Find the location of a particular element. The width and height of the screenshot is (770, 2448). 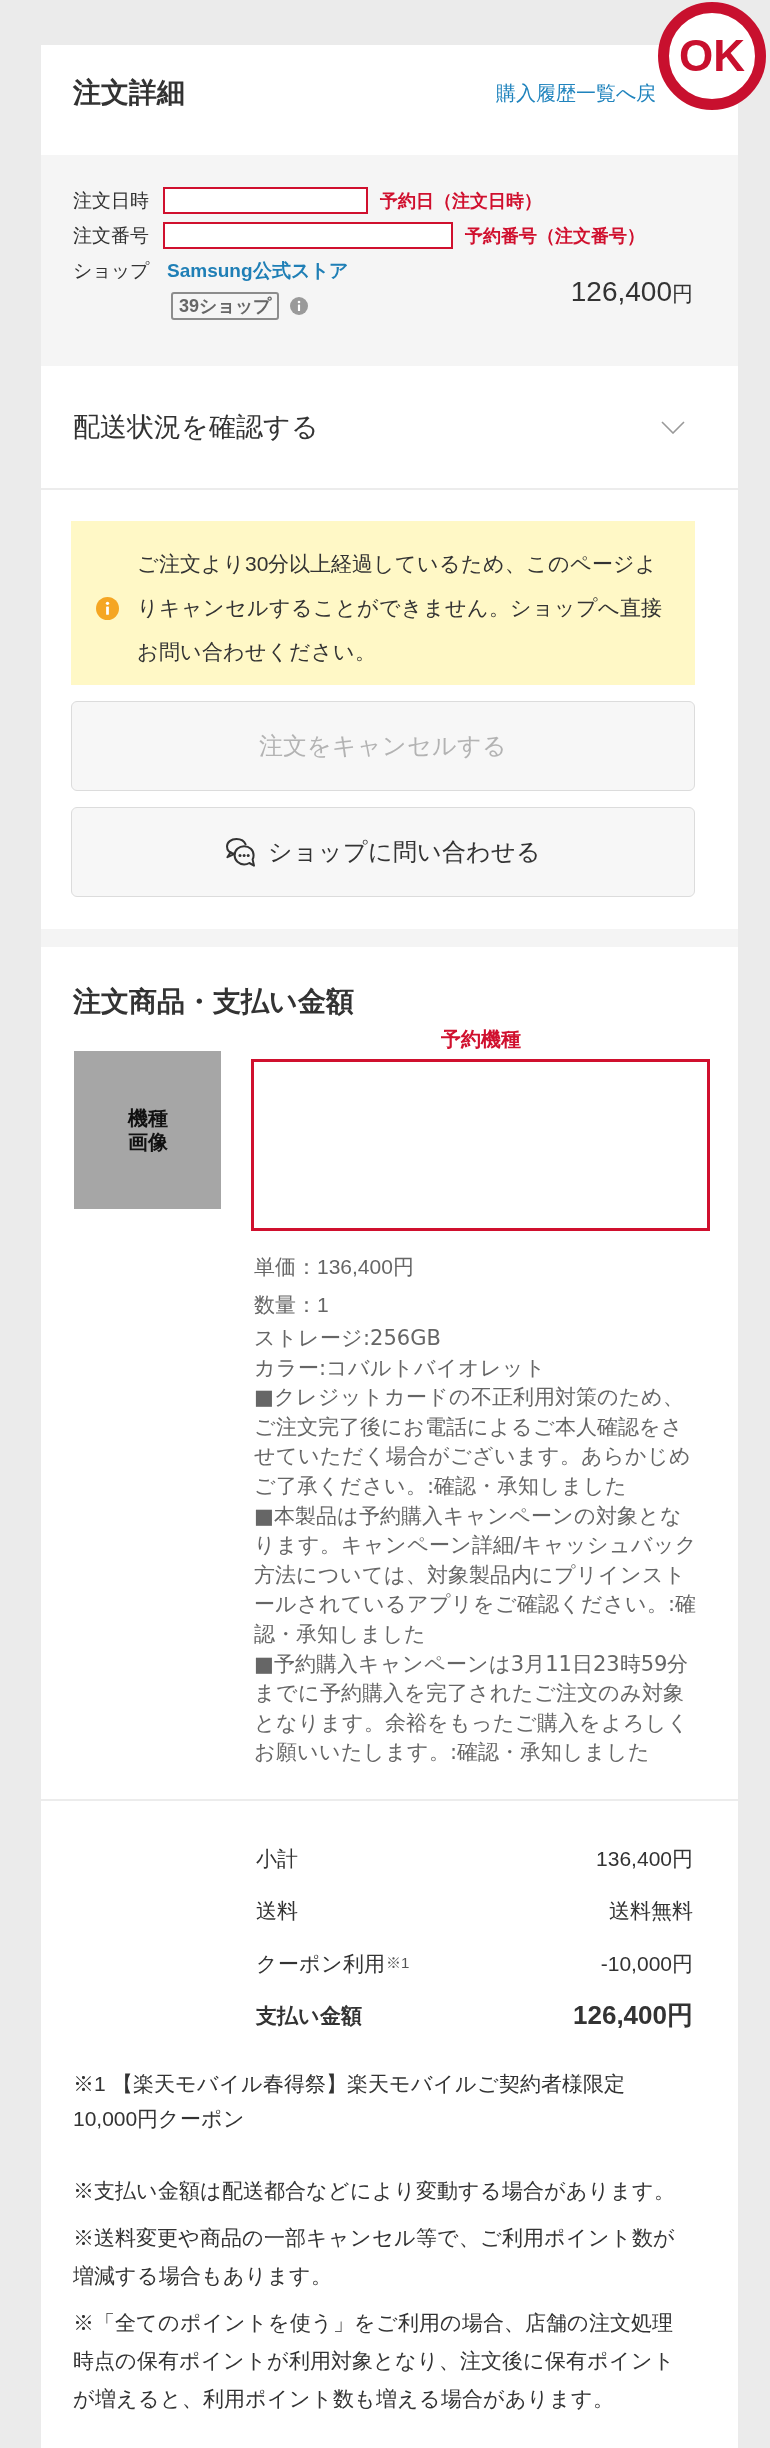

product-option: ■本製品は予約購入キャンペーンの対象となります。キャンペーン詳細/キャッシュバック方法については、対象製品内にプリインストールされているアプリをご確認ください。:確認・承知しました is located at coordinates (478, 1575).